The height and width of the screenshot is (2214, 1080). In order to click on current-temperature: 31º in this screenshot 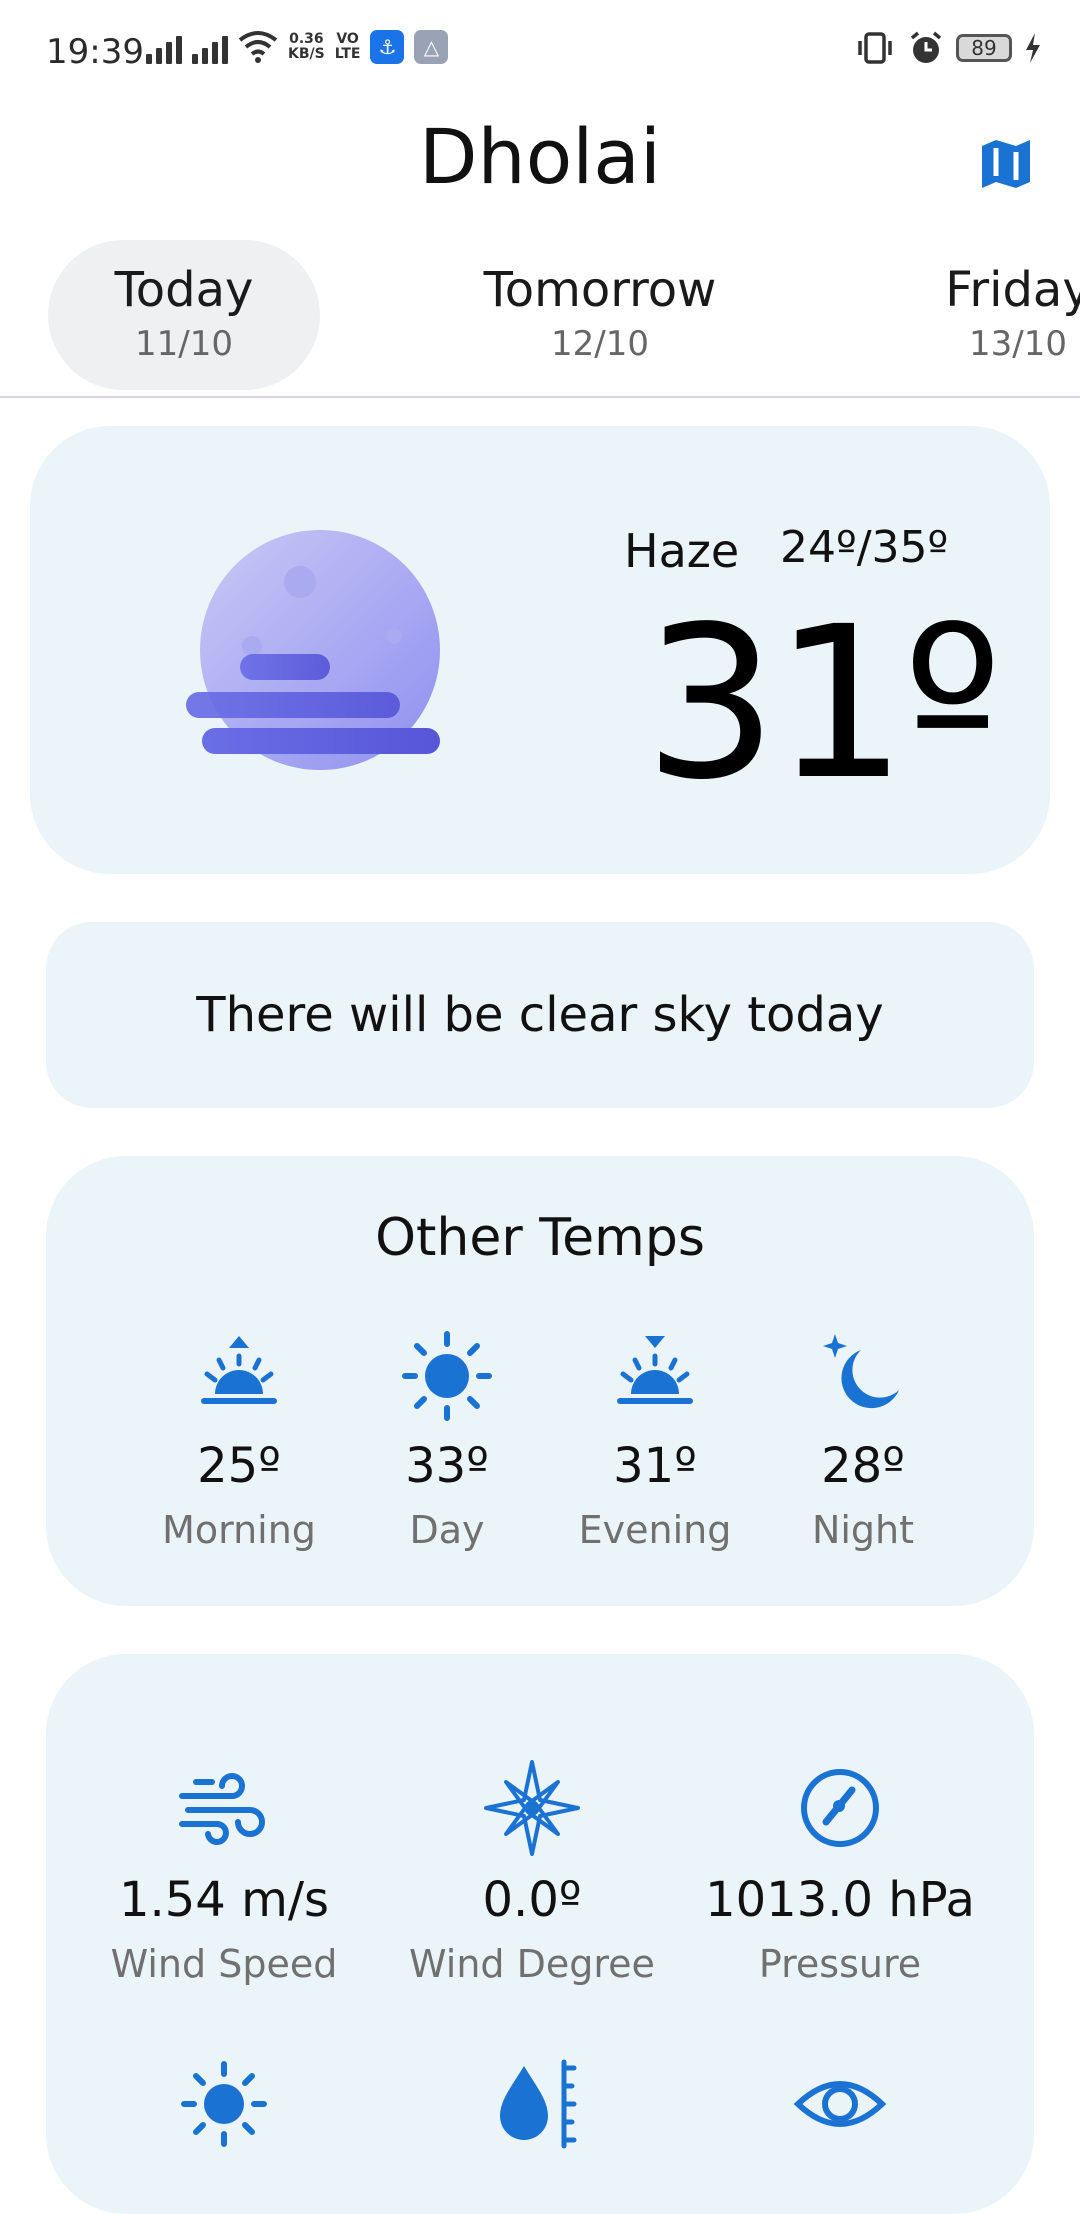, I will do `click(823, 703)`.